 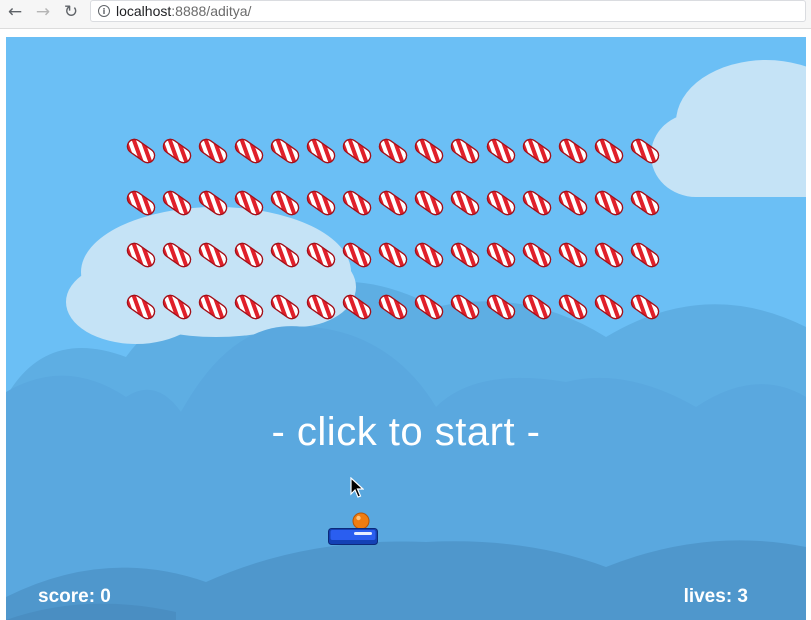 I want to click on info-icon: i, so click(x=104, y=11).